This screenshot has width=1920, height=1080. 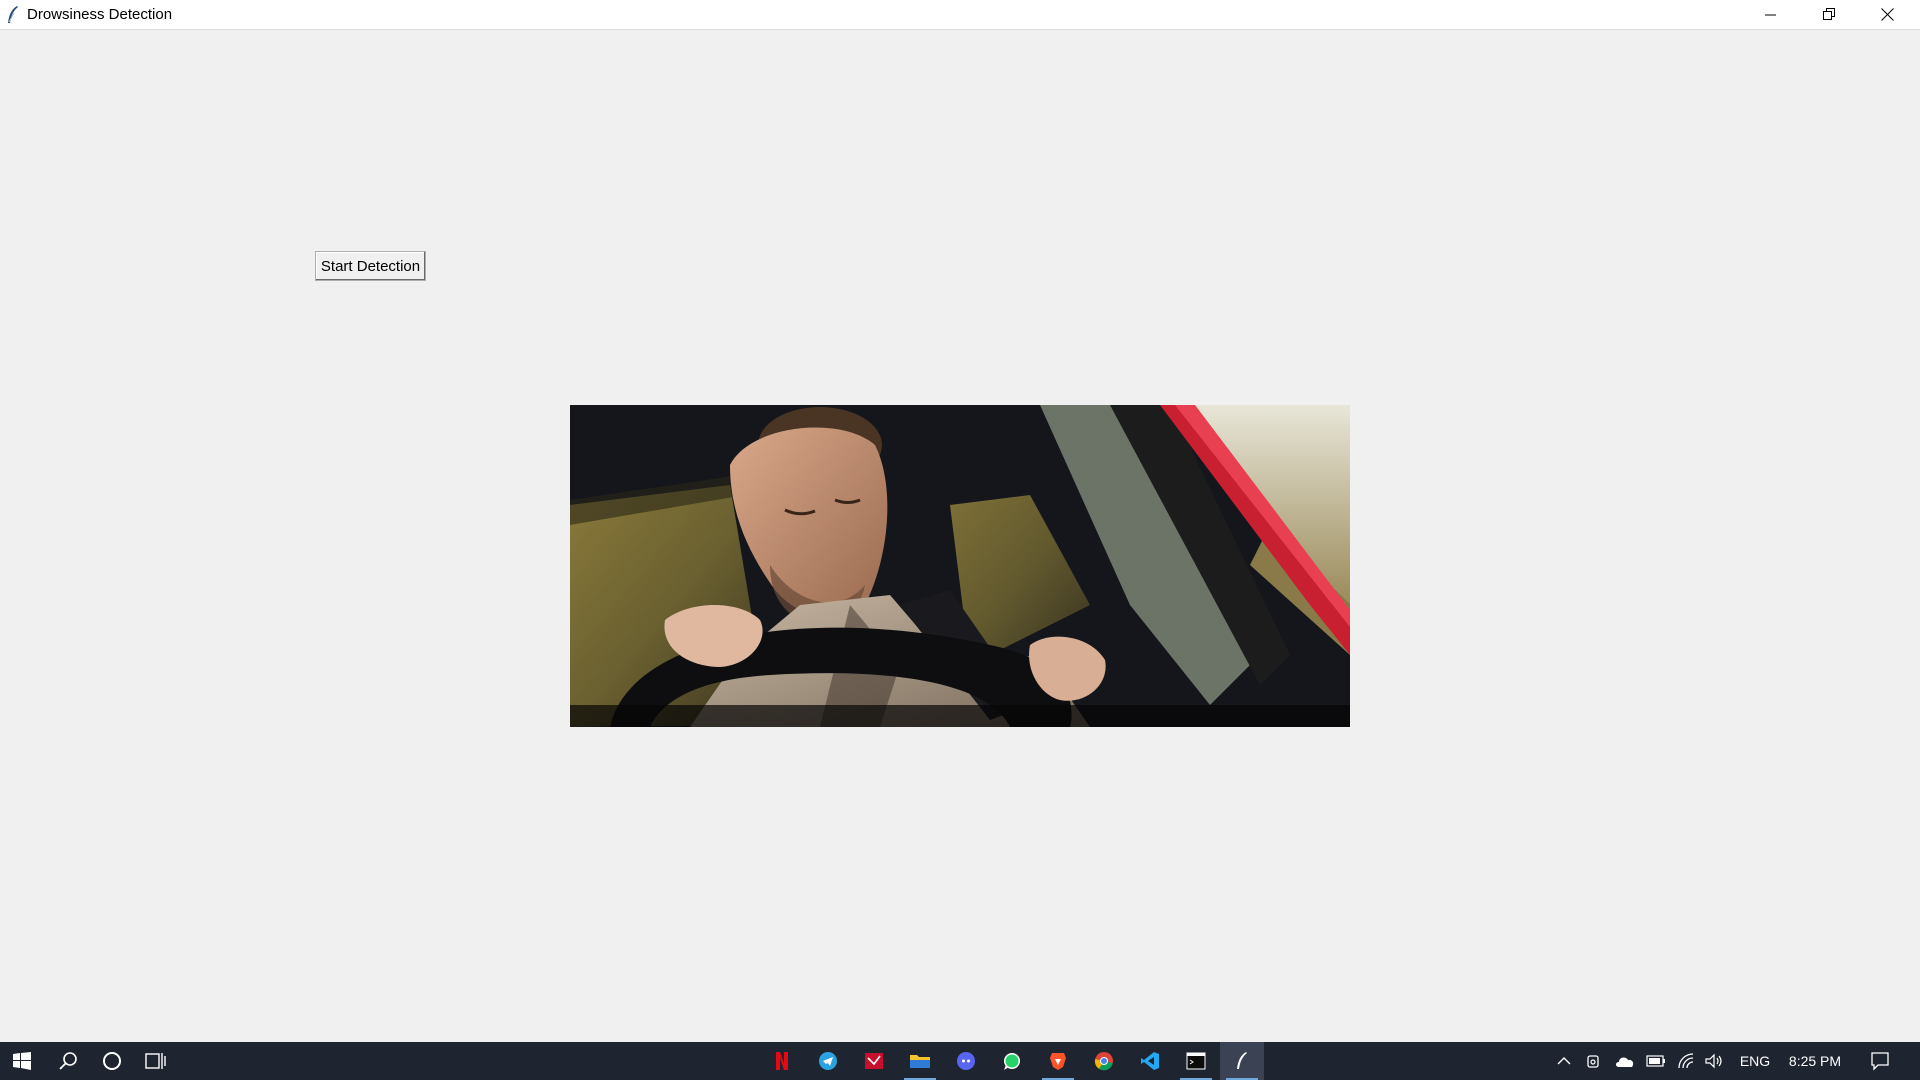 I want to click on wifi-icon, so click(x=1686, y=1061).